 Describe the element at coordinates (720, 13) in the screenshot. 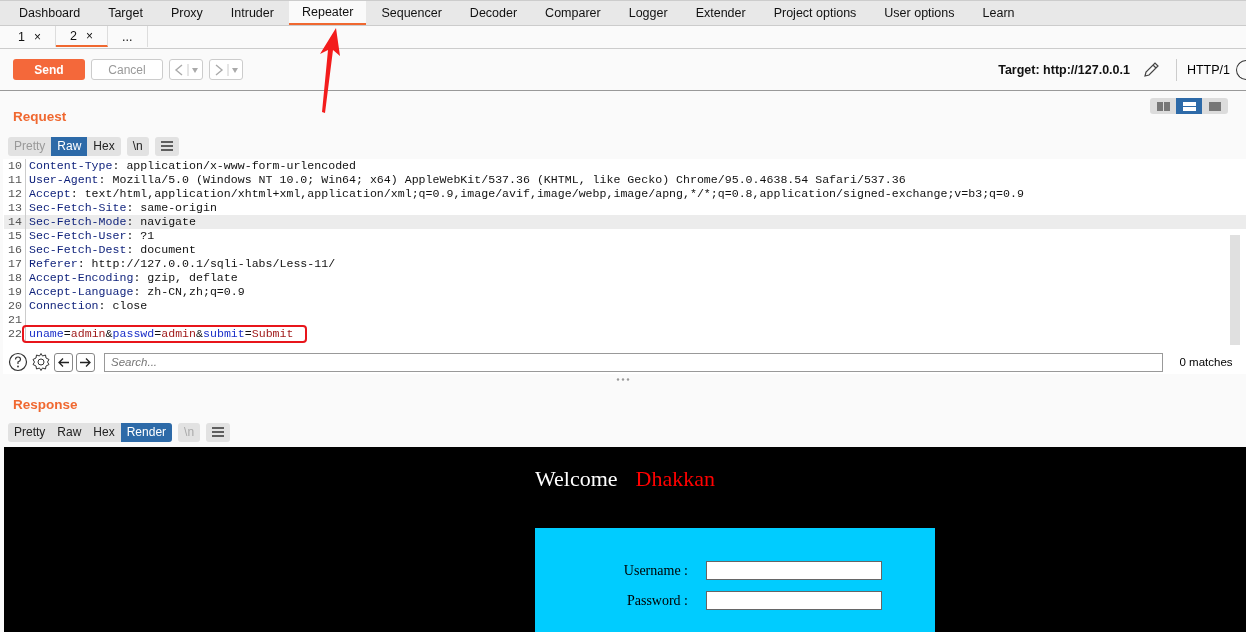

I see `main-tab: Extender` at that location.